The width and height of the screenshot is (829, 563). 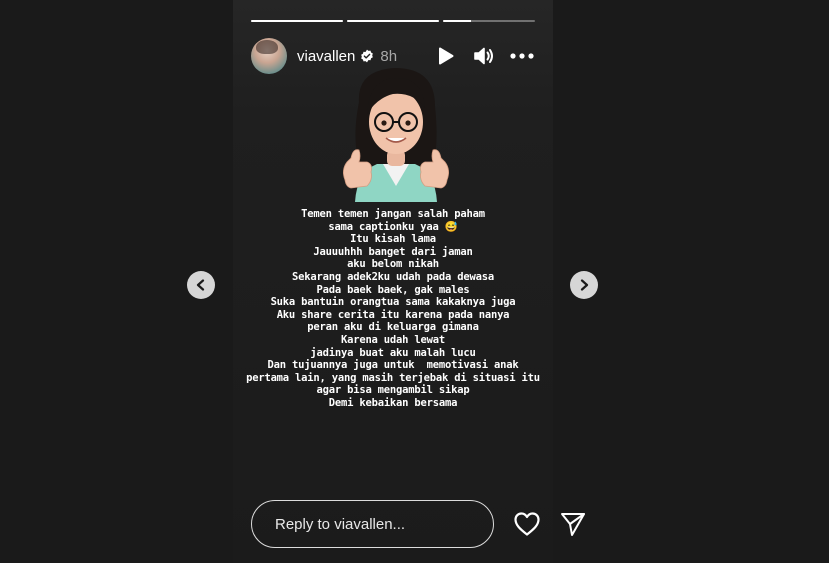 What do you see at coordinates (393, 214) in the screenshot?
I see `caption-line: Temen temen jangan salah paham` at bounding box center [393, 214].